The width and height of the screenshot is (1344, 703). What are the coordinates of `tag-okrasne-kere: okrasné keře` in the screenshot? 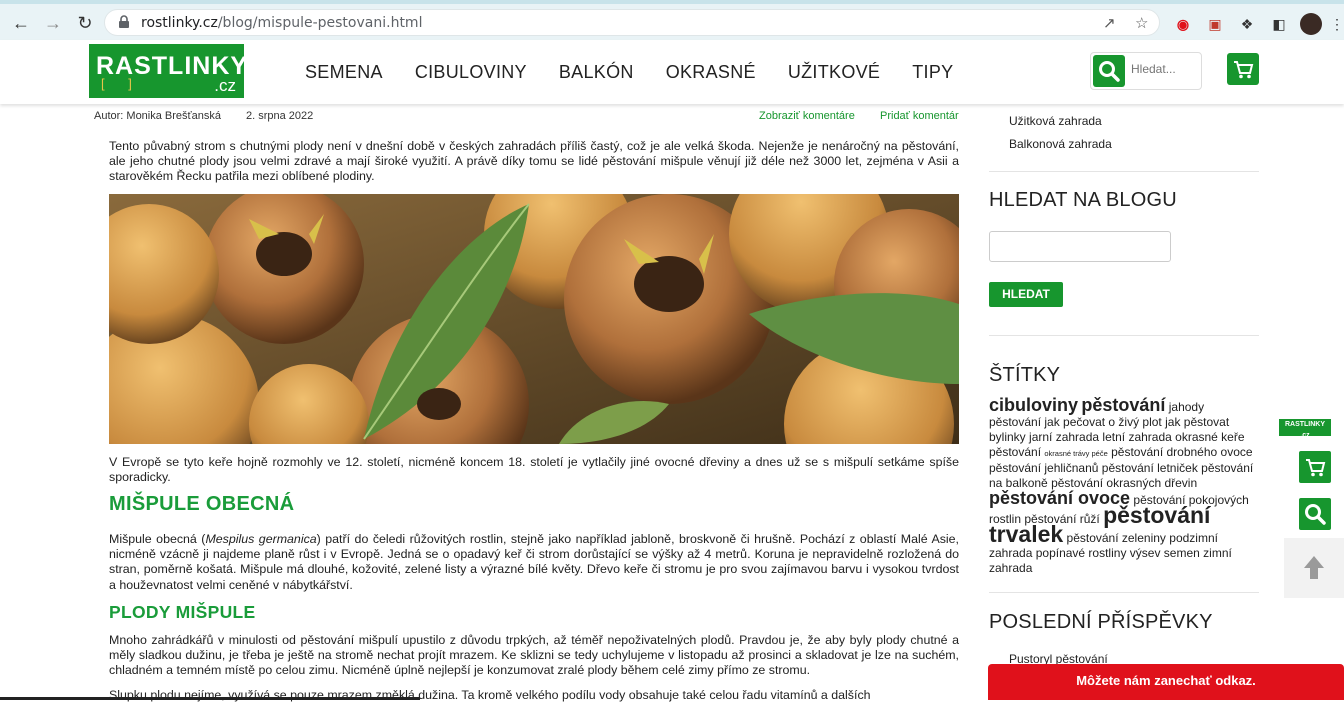 It's located at (1209, 437).